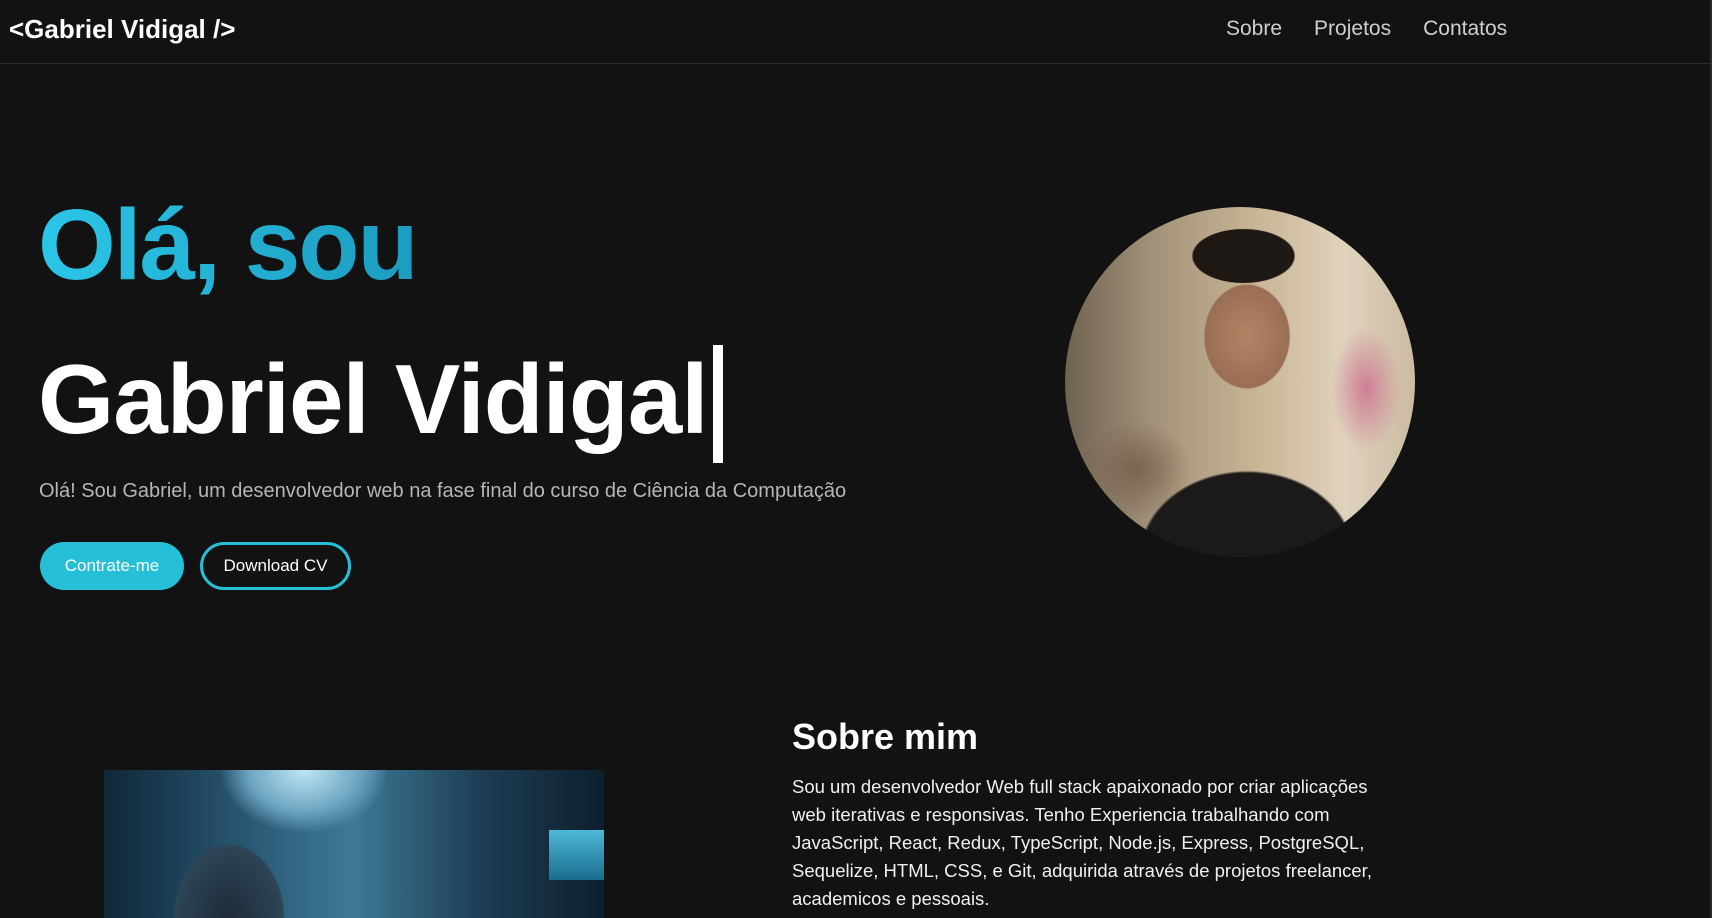  Describe the element at coordinates (1352, 29) in the screenshot. I see `nav-link-projetos: Projetos` at that location.